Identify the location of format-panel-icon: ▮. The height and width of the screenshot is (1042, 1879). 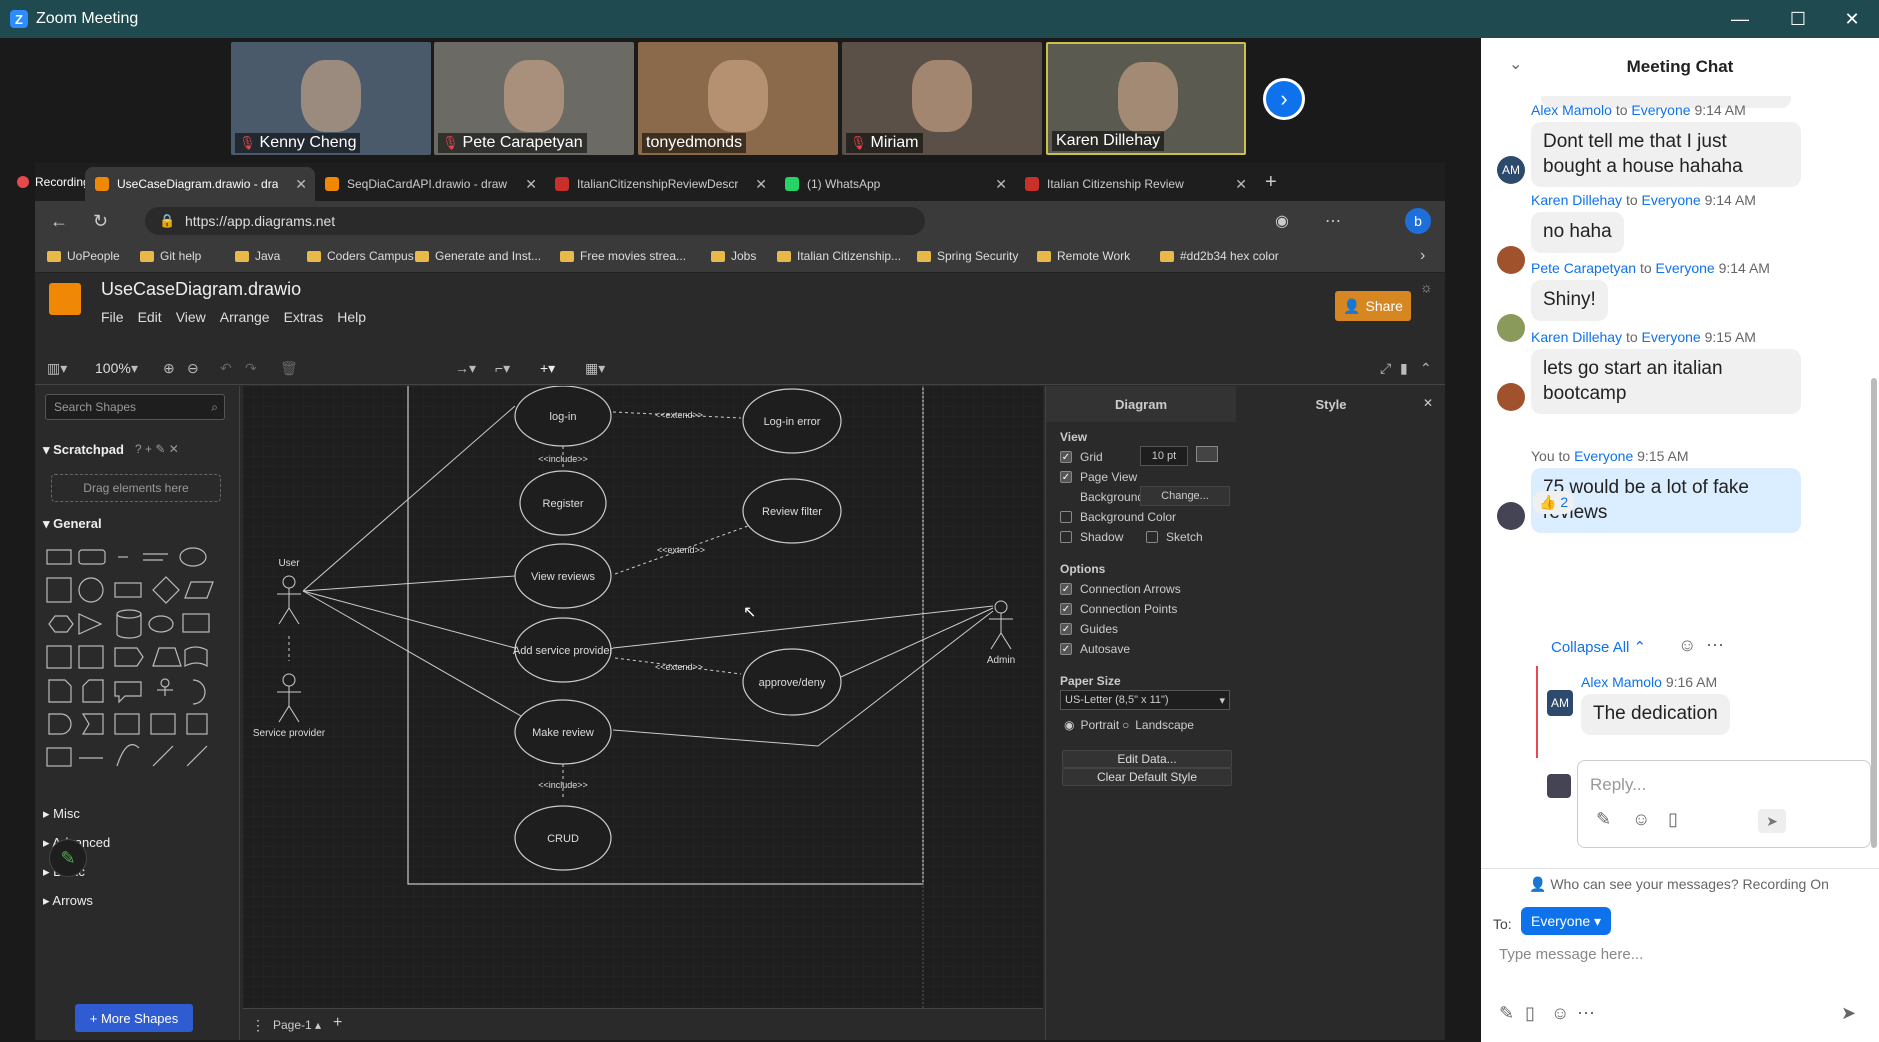
(1404, 368).